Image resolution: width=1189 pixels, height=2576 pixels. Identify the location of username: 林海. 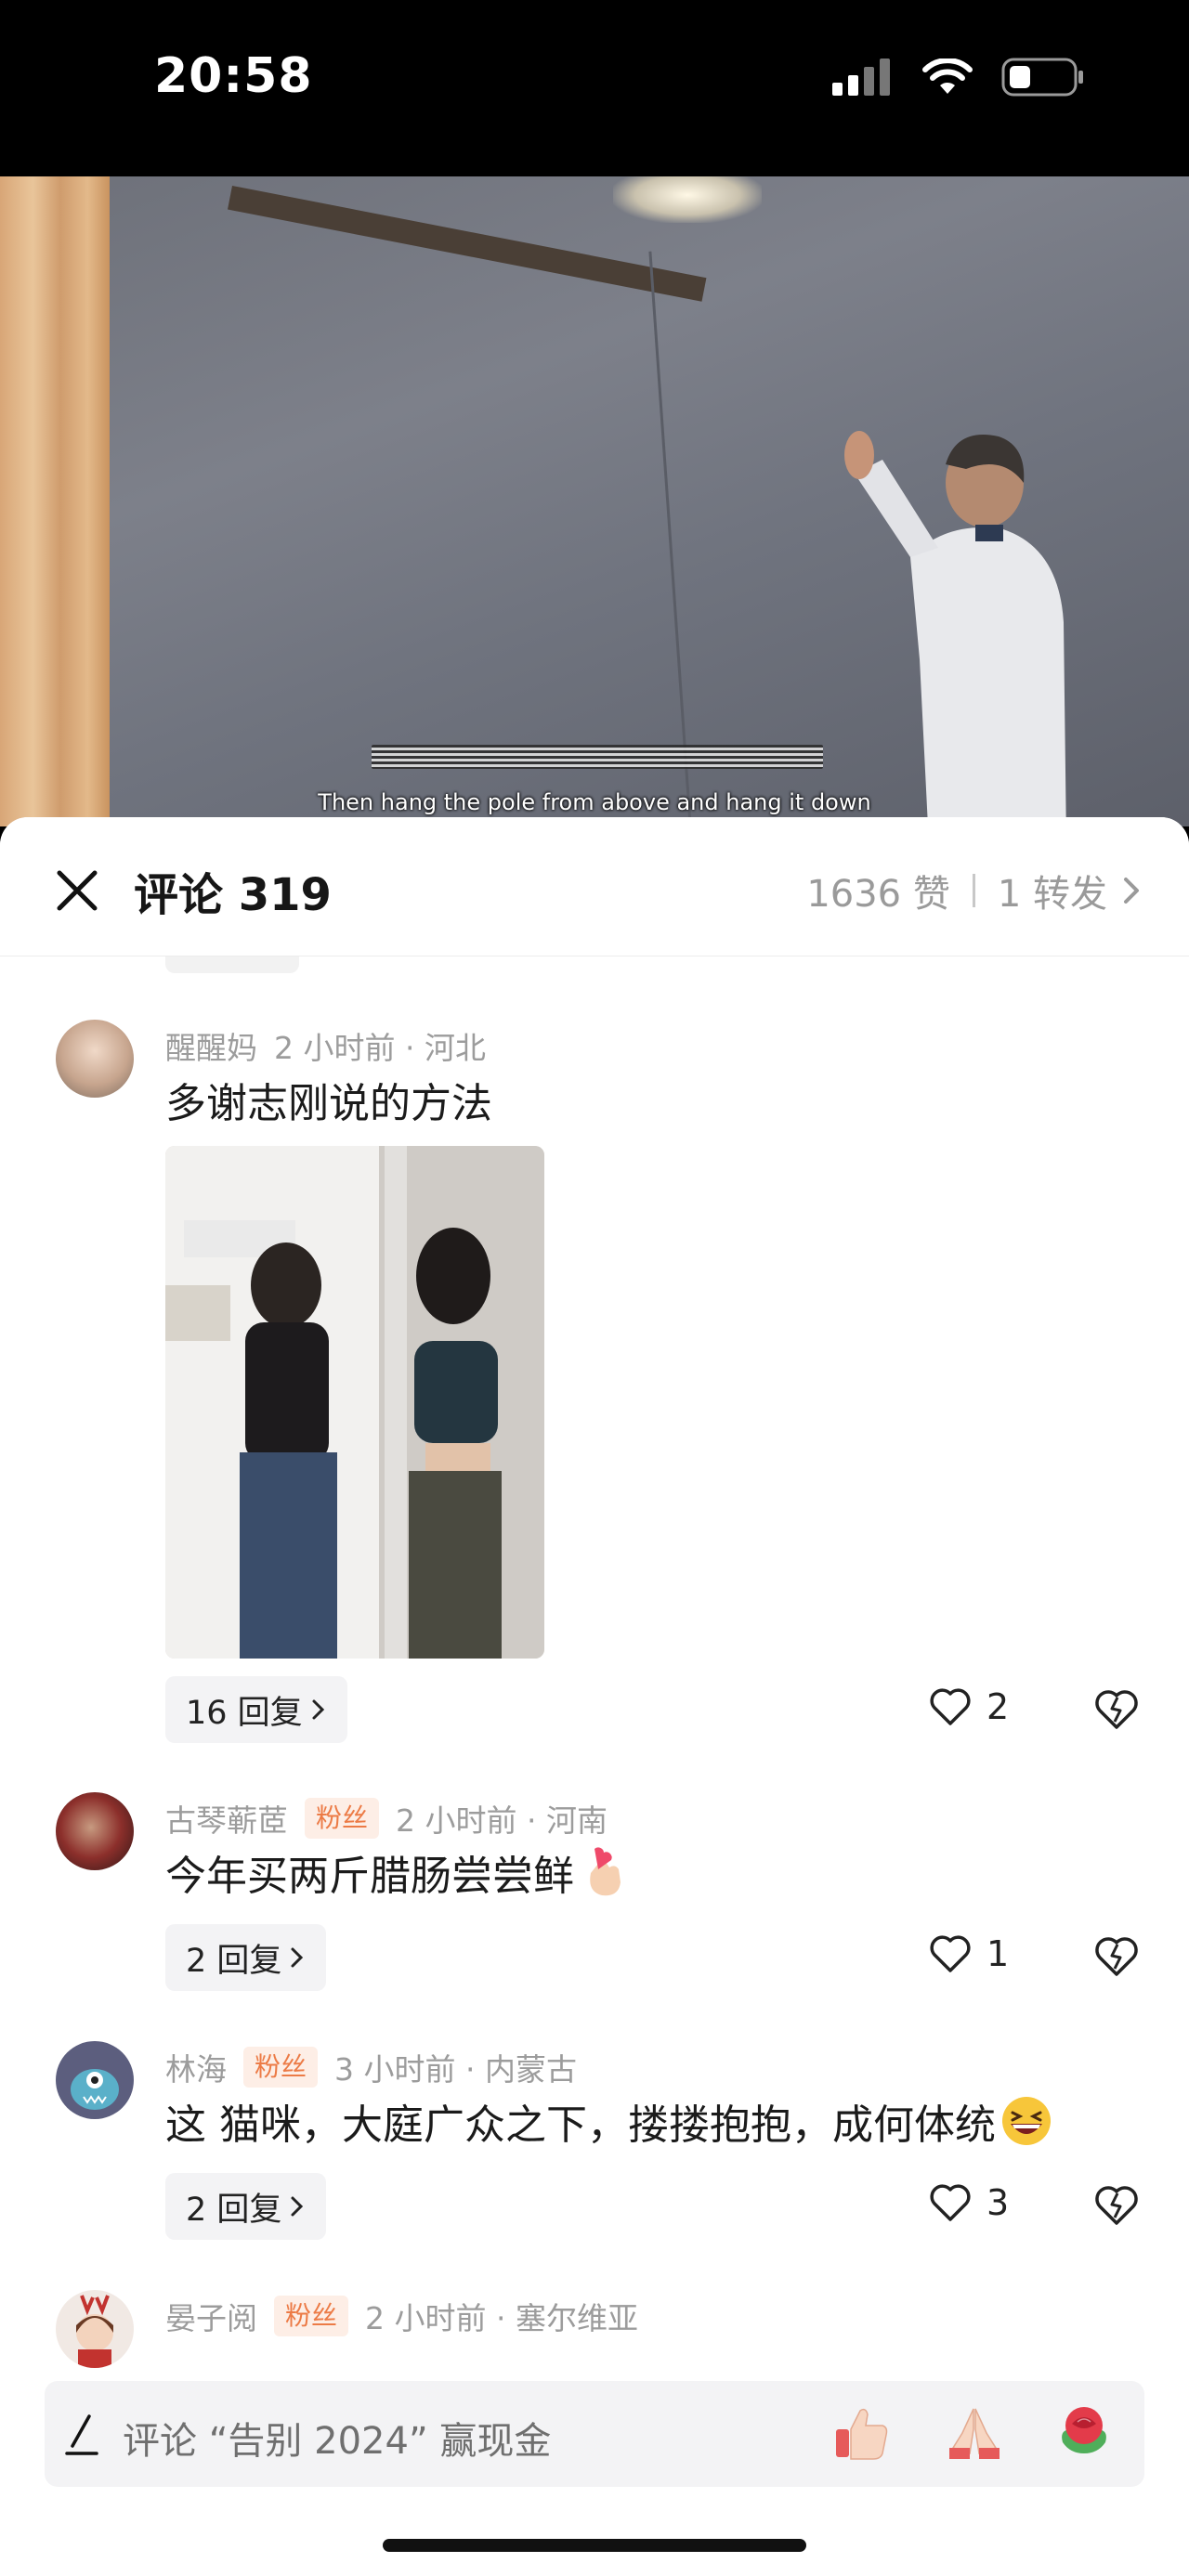
(196, 2067).